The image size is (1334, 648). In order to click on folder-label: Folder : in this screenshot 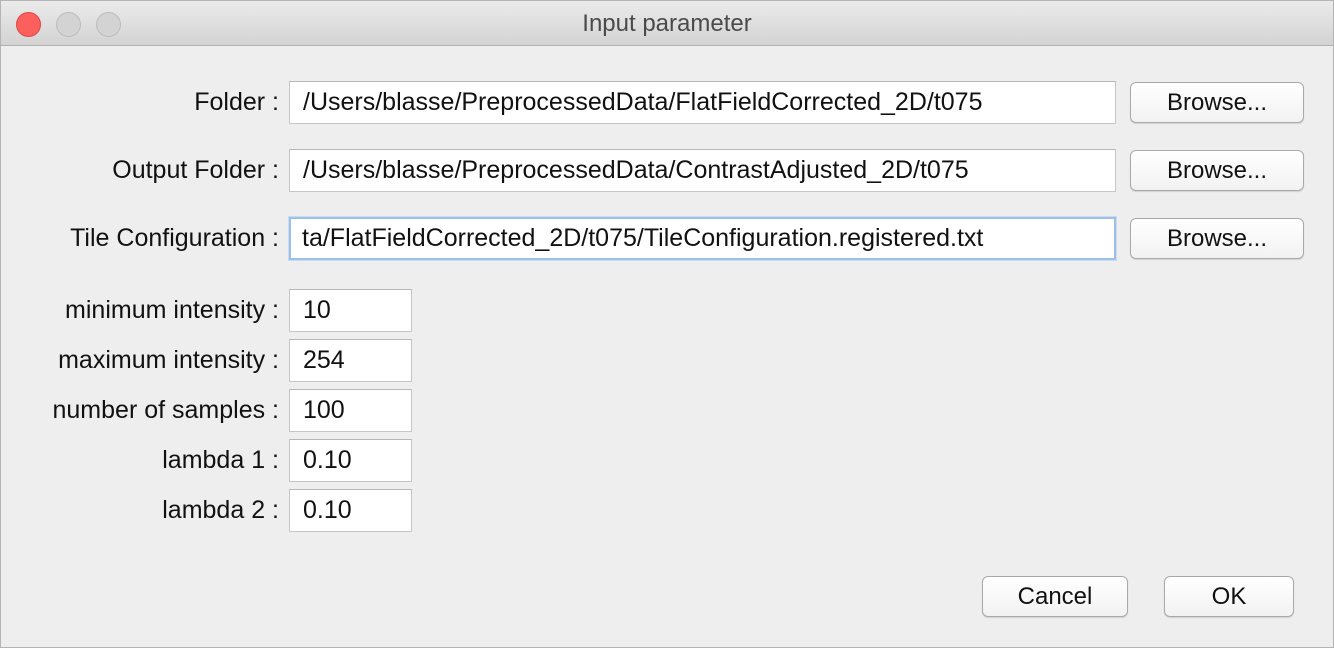, I will do `click(236, 102)`.